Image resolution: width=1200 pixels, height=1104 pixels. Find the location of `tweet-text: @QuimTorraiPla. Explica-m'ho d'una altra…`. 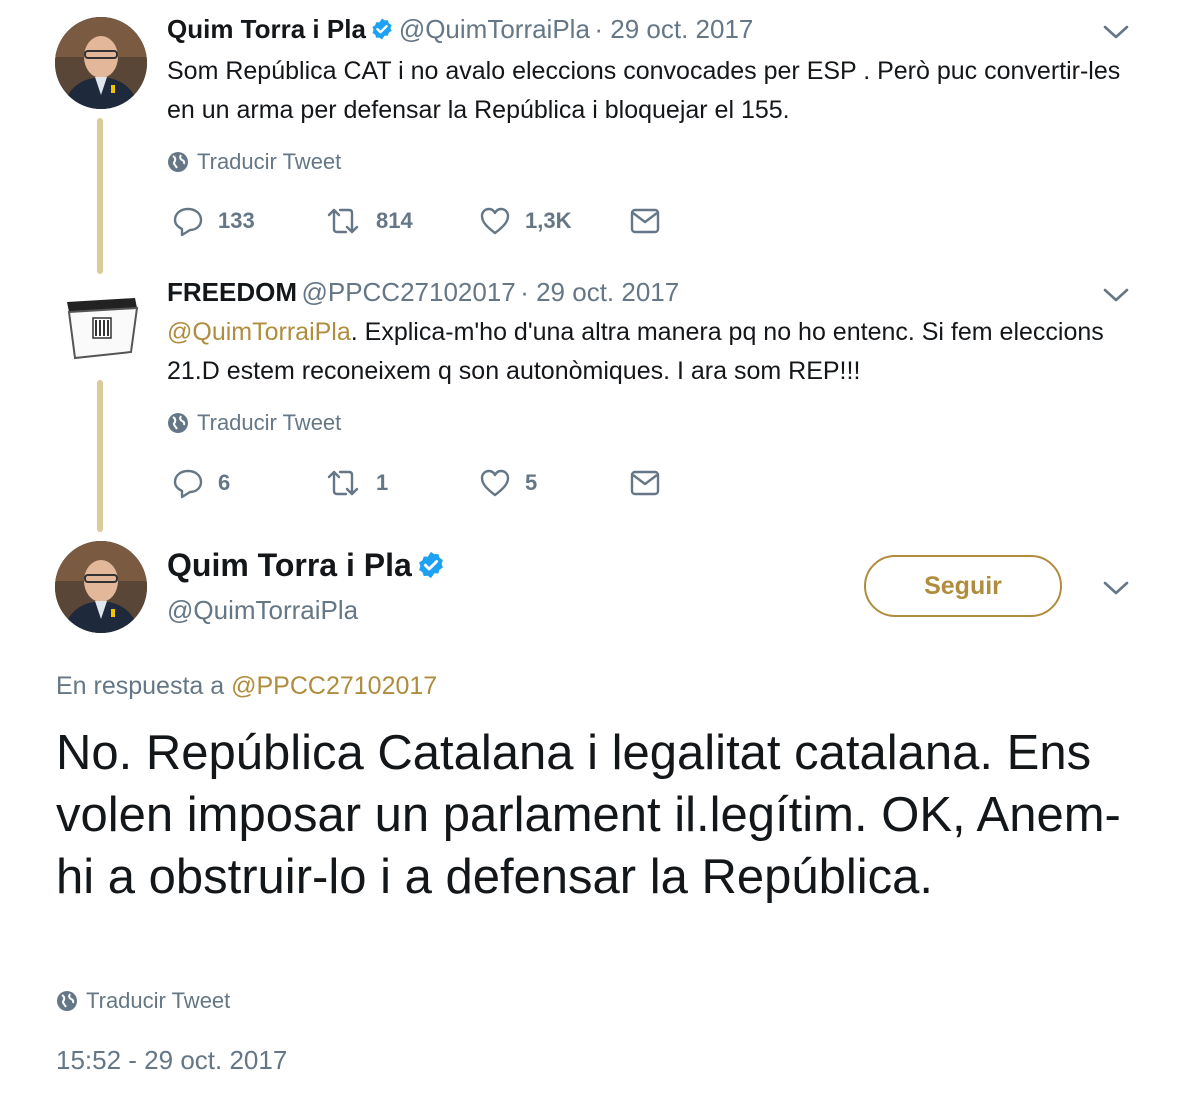

tweet-text: @QuimTorraiPla. Explica-m'ho d'una altra… is located at coordinates (647, 352).